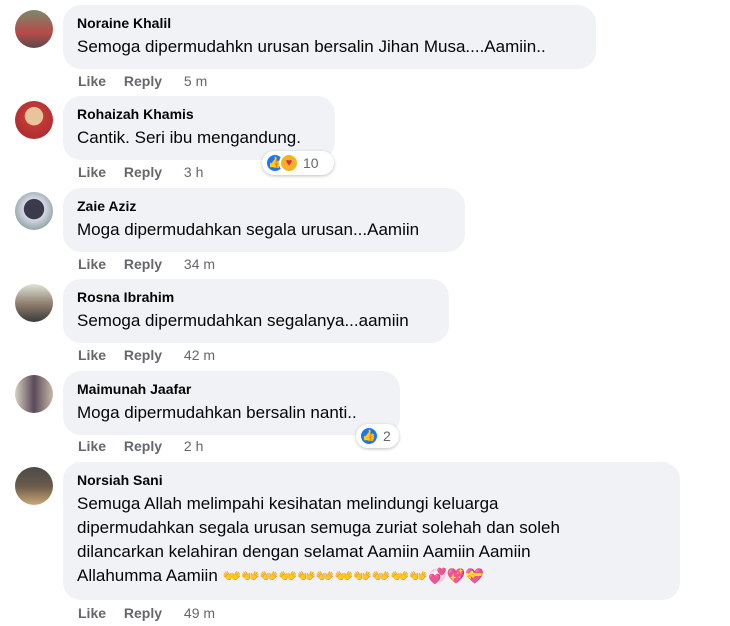 The width and height of the screenshot is (730, 626). I want to click on comment-actions: Like Reply 3 h, so click(140, 172).